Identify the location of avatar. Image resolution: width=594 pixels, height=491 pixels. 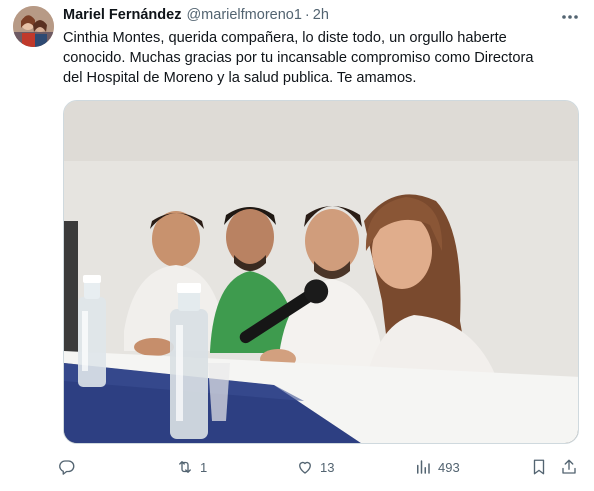
(33, 26).